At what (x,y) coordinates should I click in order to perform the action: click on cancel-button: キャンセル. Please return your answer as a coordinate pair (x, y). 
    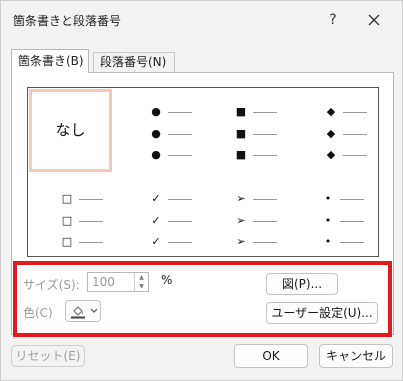
    Looking at the image, I should click on (356, 356).